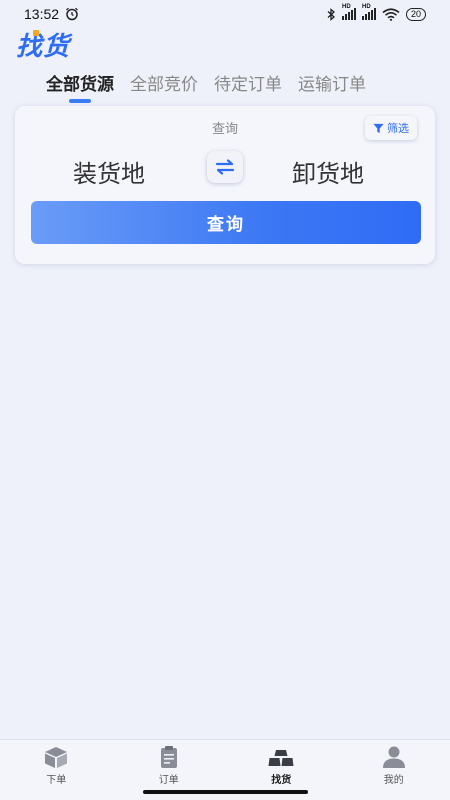  Describe the element at coordinates (36, 33) in the screenshot. I see `title-accent-mark` at that location.